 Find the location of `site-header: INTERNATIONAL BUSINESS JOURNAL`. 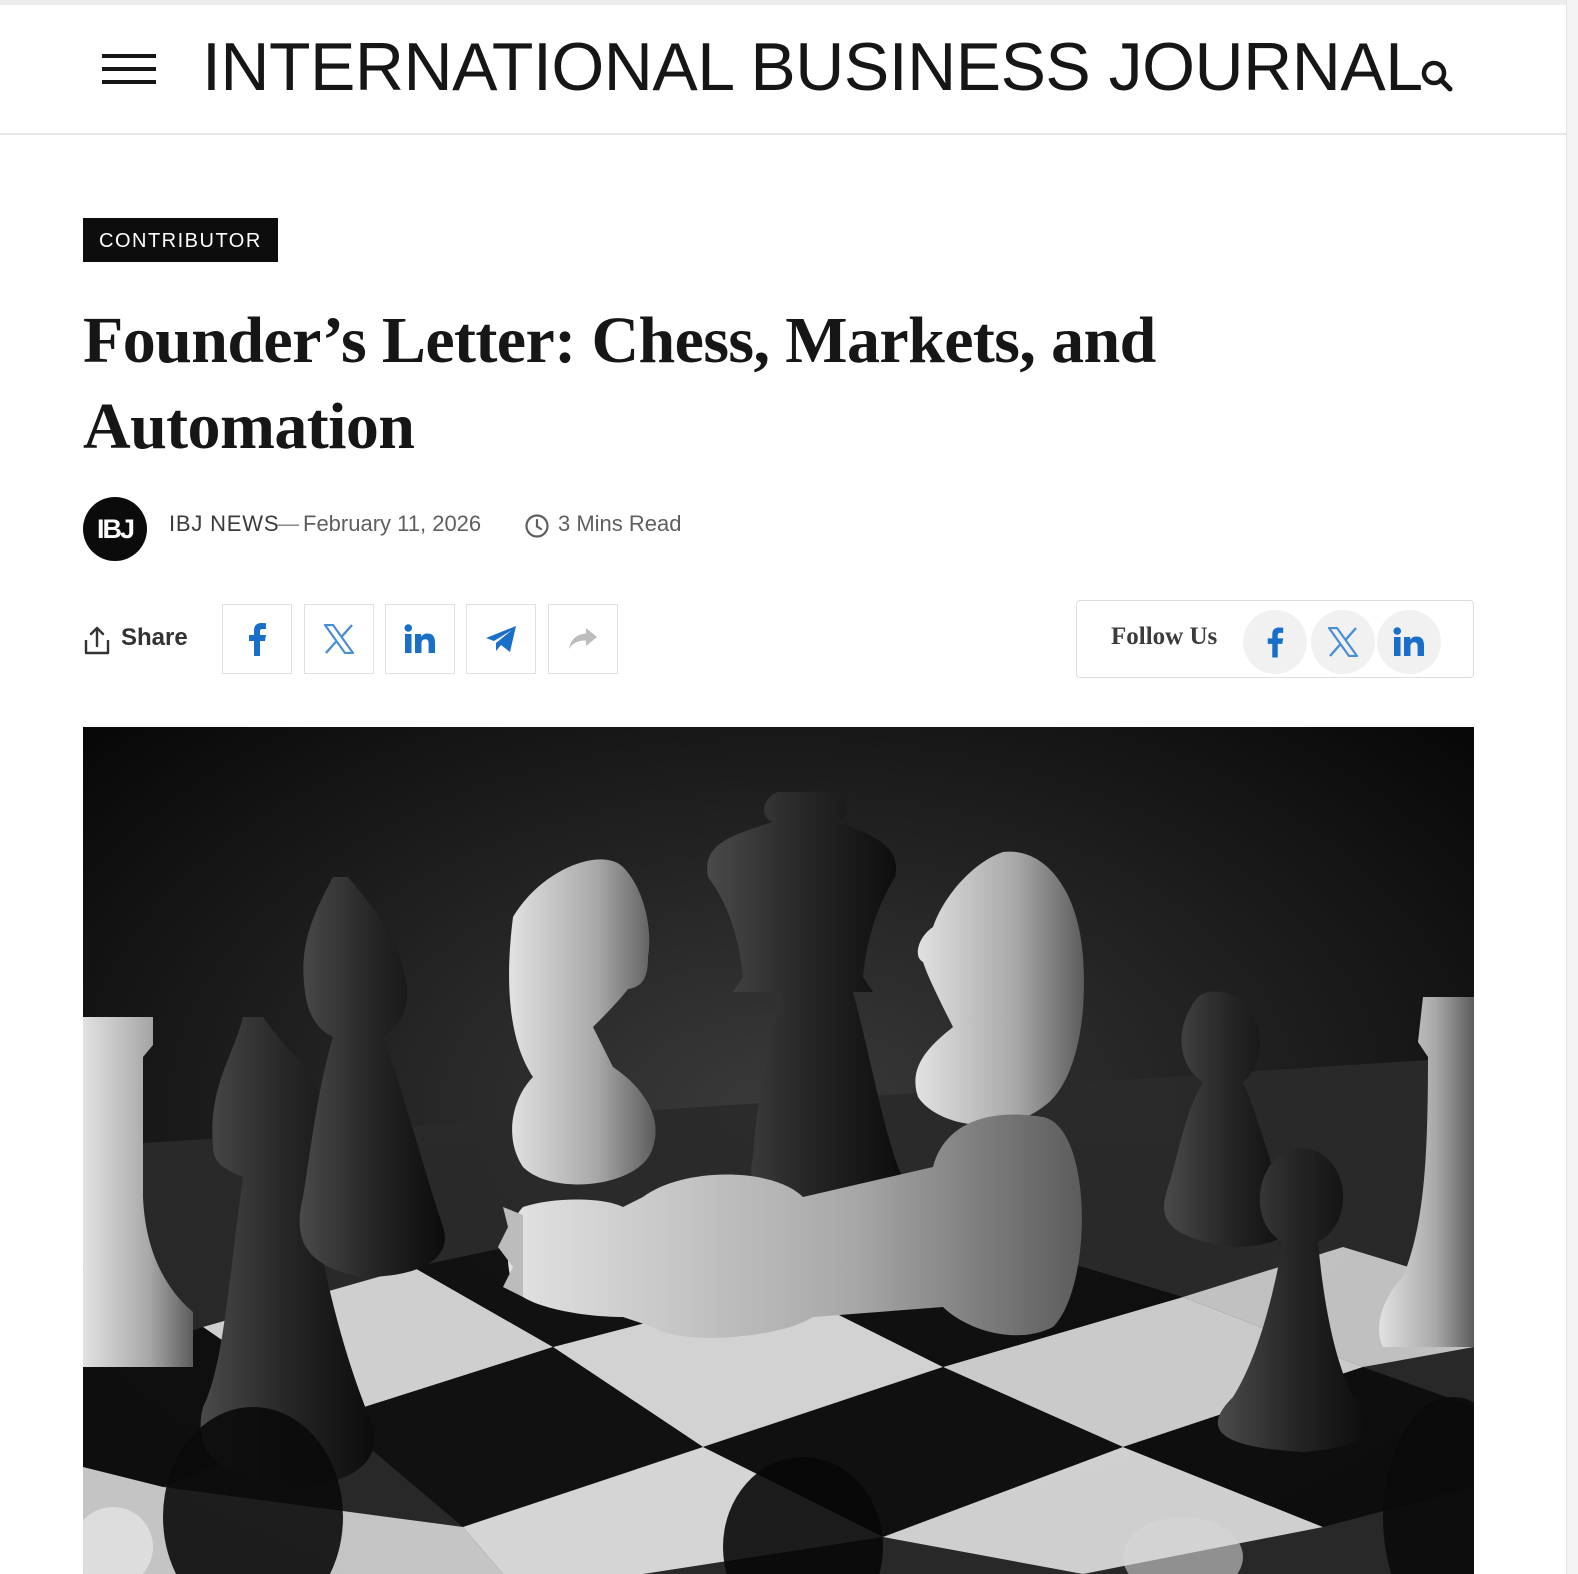

site-header: INTERNATIONAL BUSINESS JOURNAL is located at coordinates (783, 70).